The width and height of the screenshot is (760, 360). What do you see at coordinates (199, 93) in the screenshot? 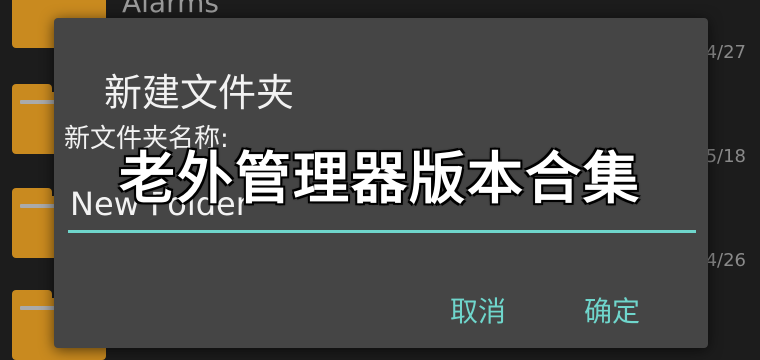
I see `dialog-title: 新建文件夹` at bounding box center [199, 93].